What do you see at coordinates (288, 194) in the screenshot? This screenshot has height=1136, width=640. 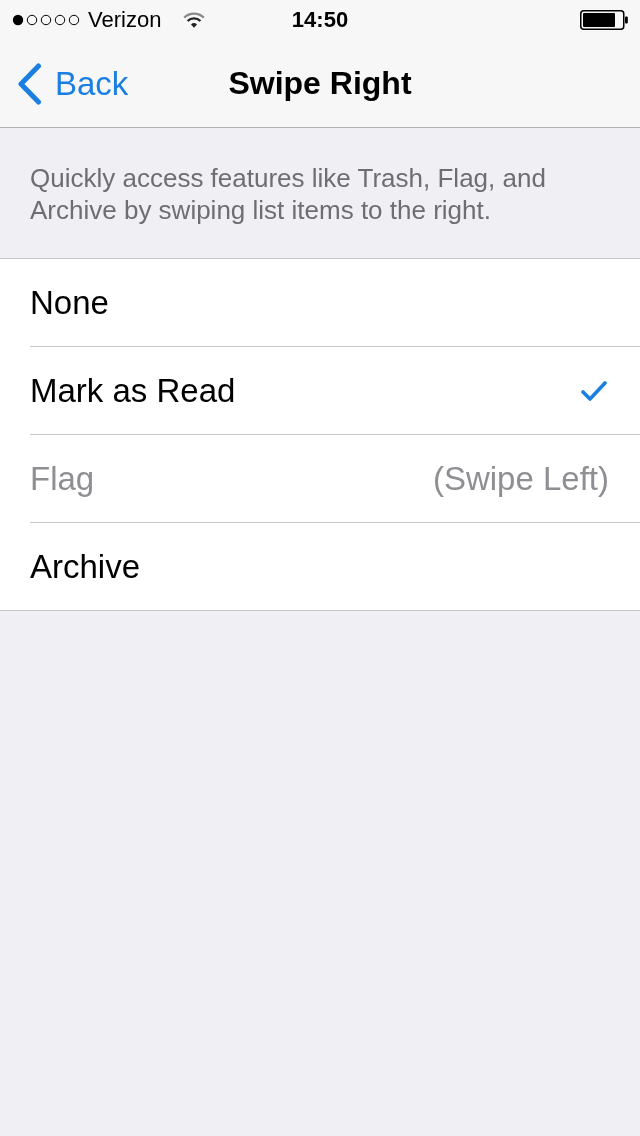 I see `section-description: Quickly access features like Trash, Flag, and Archive by swiping list items to the right.` at bounding box center [288, 194].